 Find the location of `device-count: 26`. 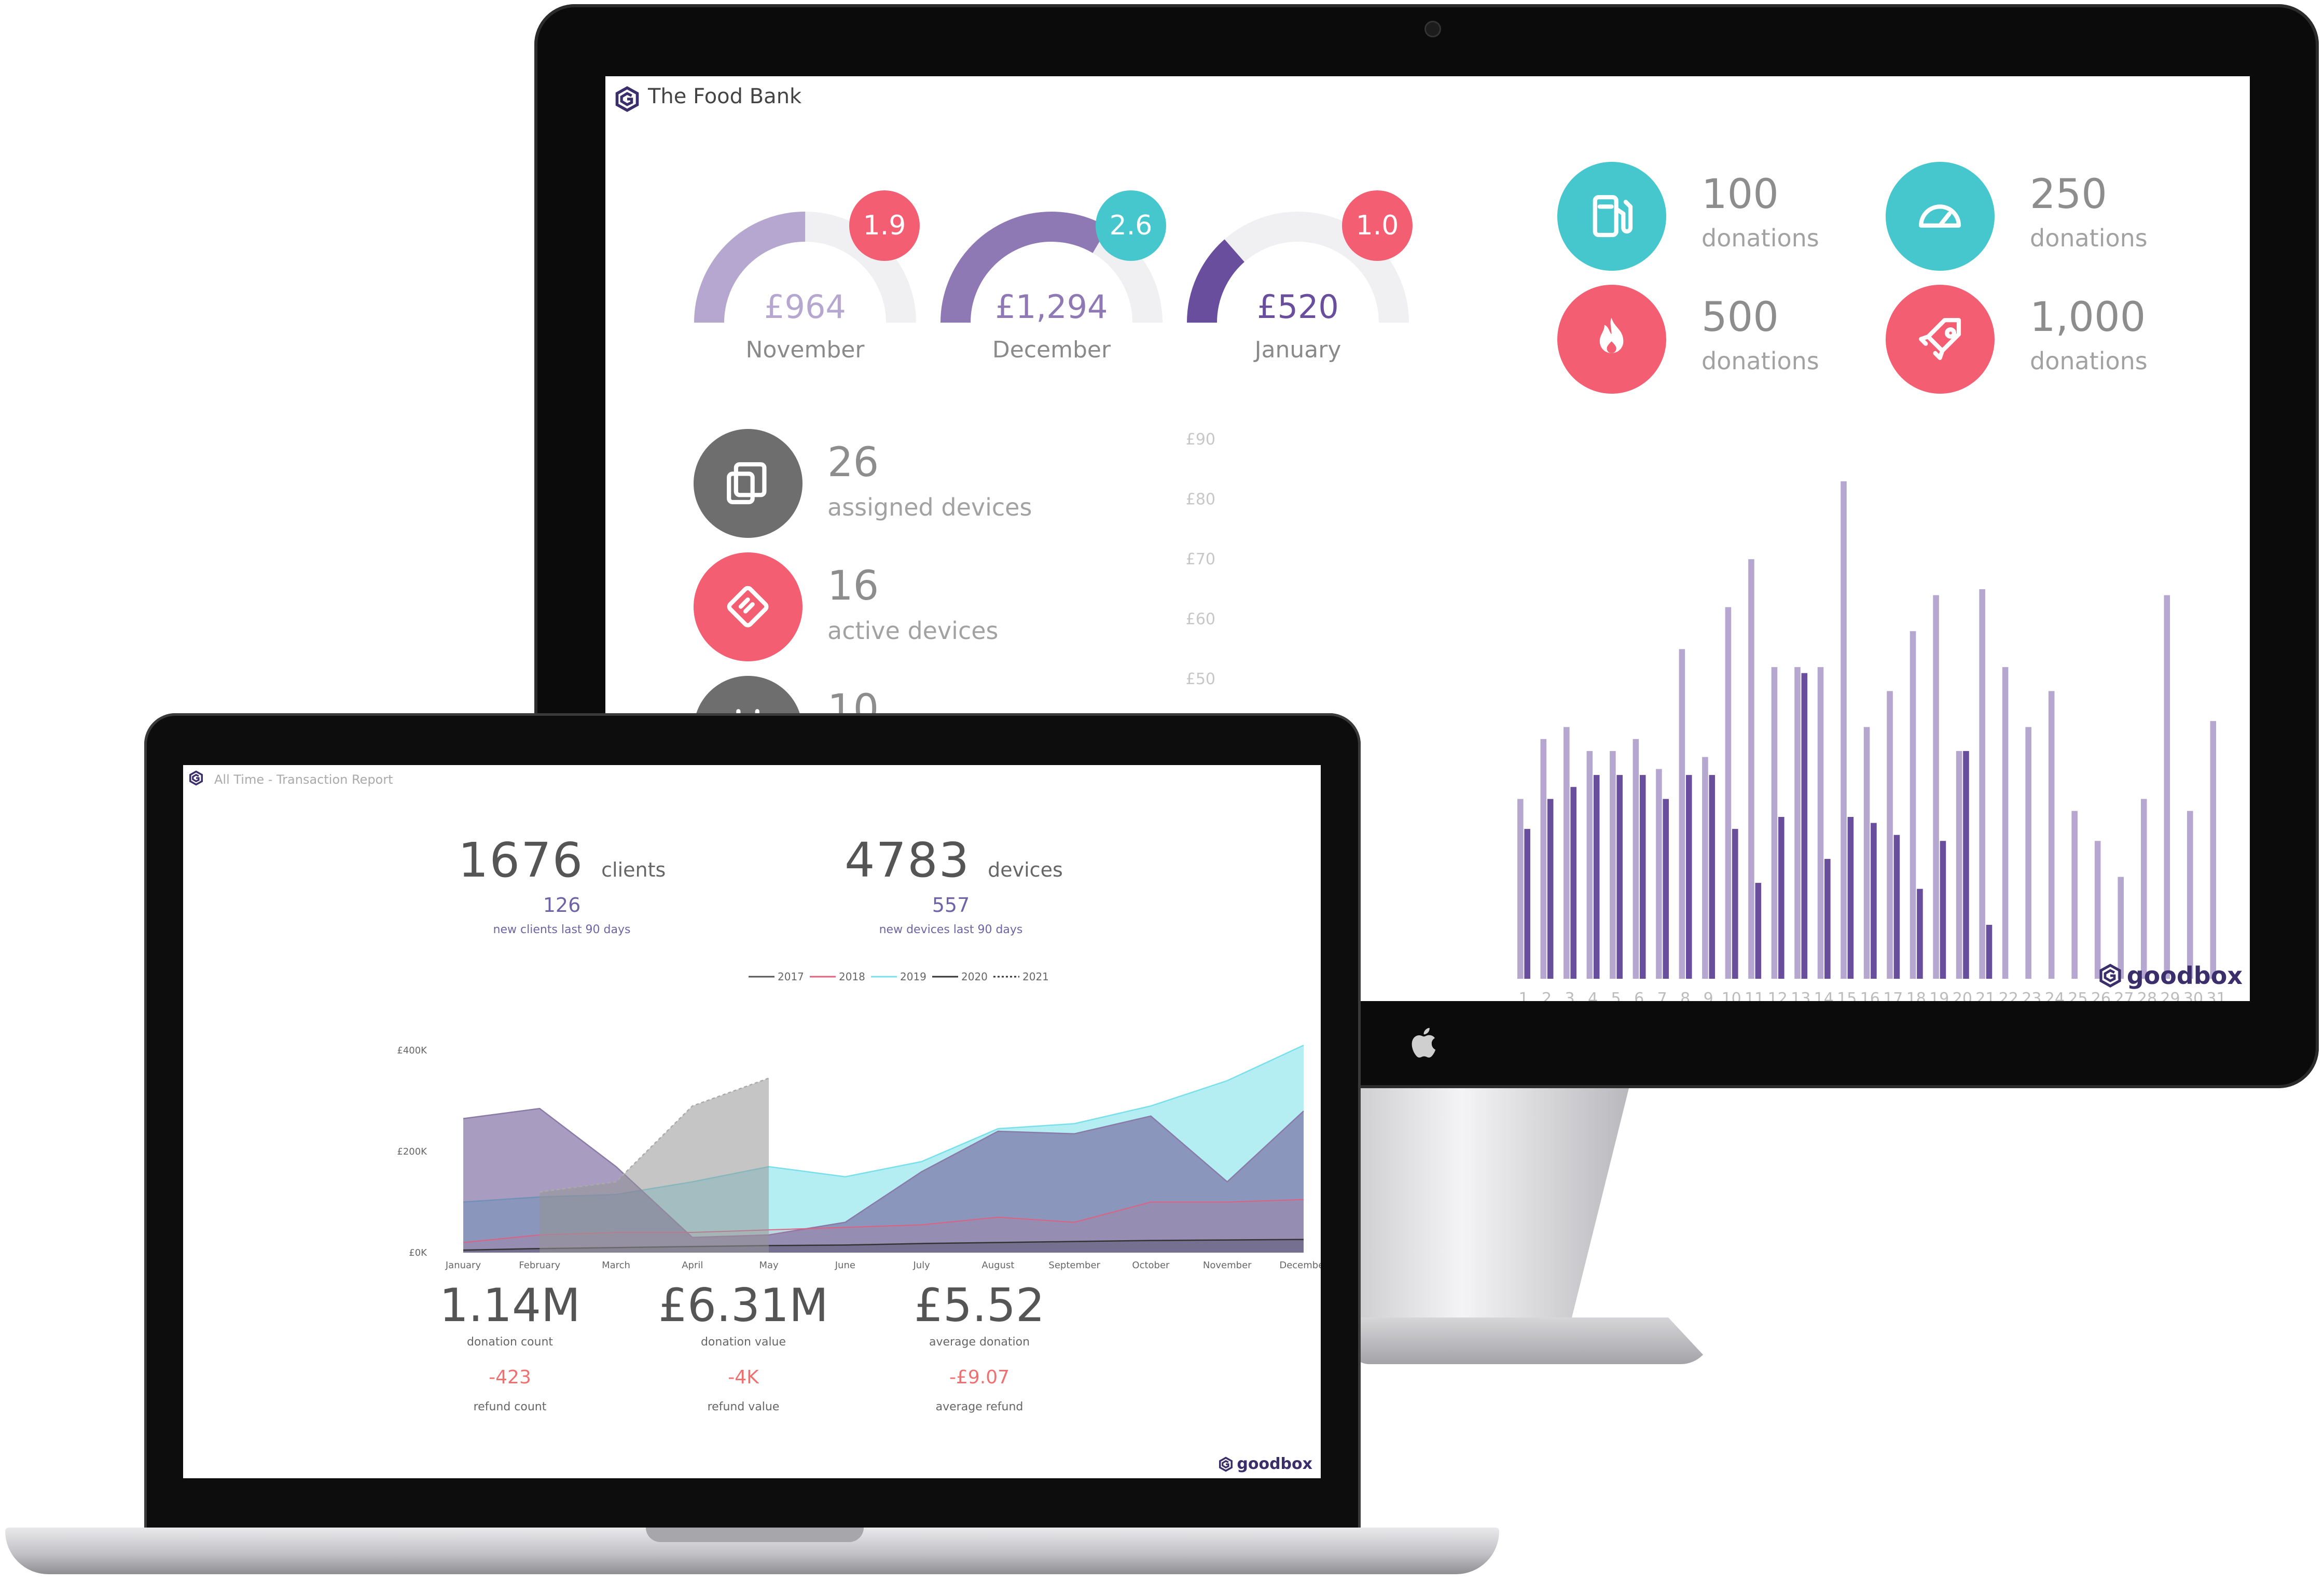

device-count: 26 is located at coordinates (853, 462).